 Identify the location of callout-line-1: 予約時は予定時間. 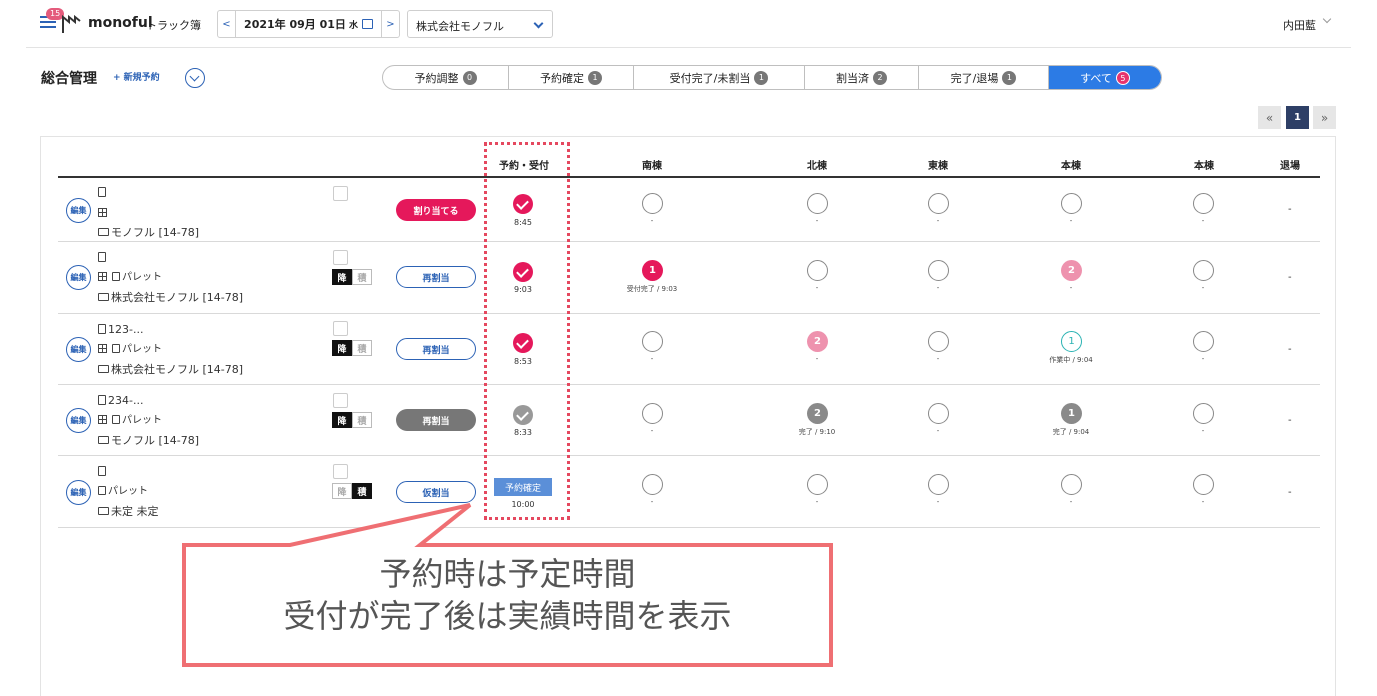
(507, 574).